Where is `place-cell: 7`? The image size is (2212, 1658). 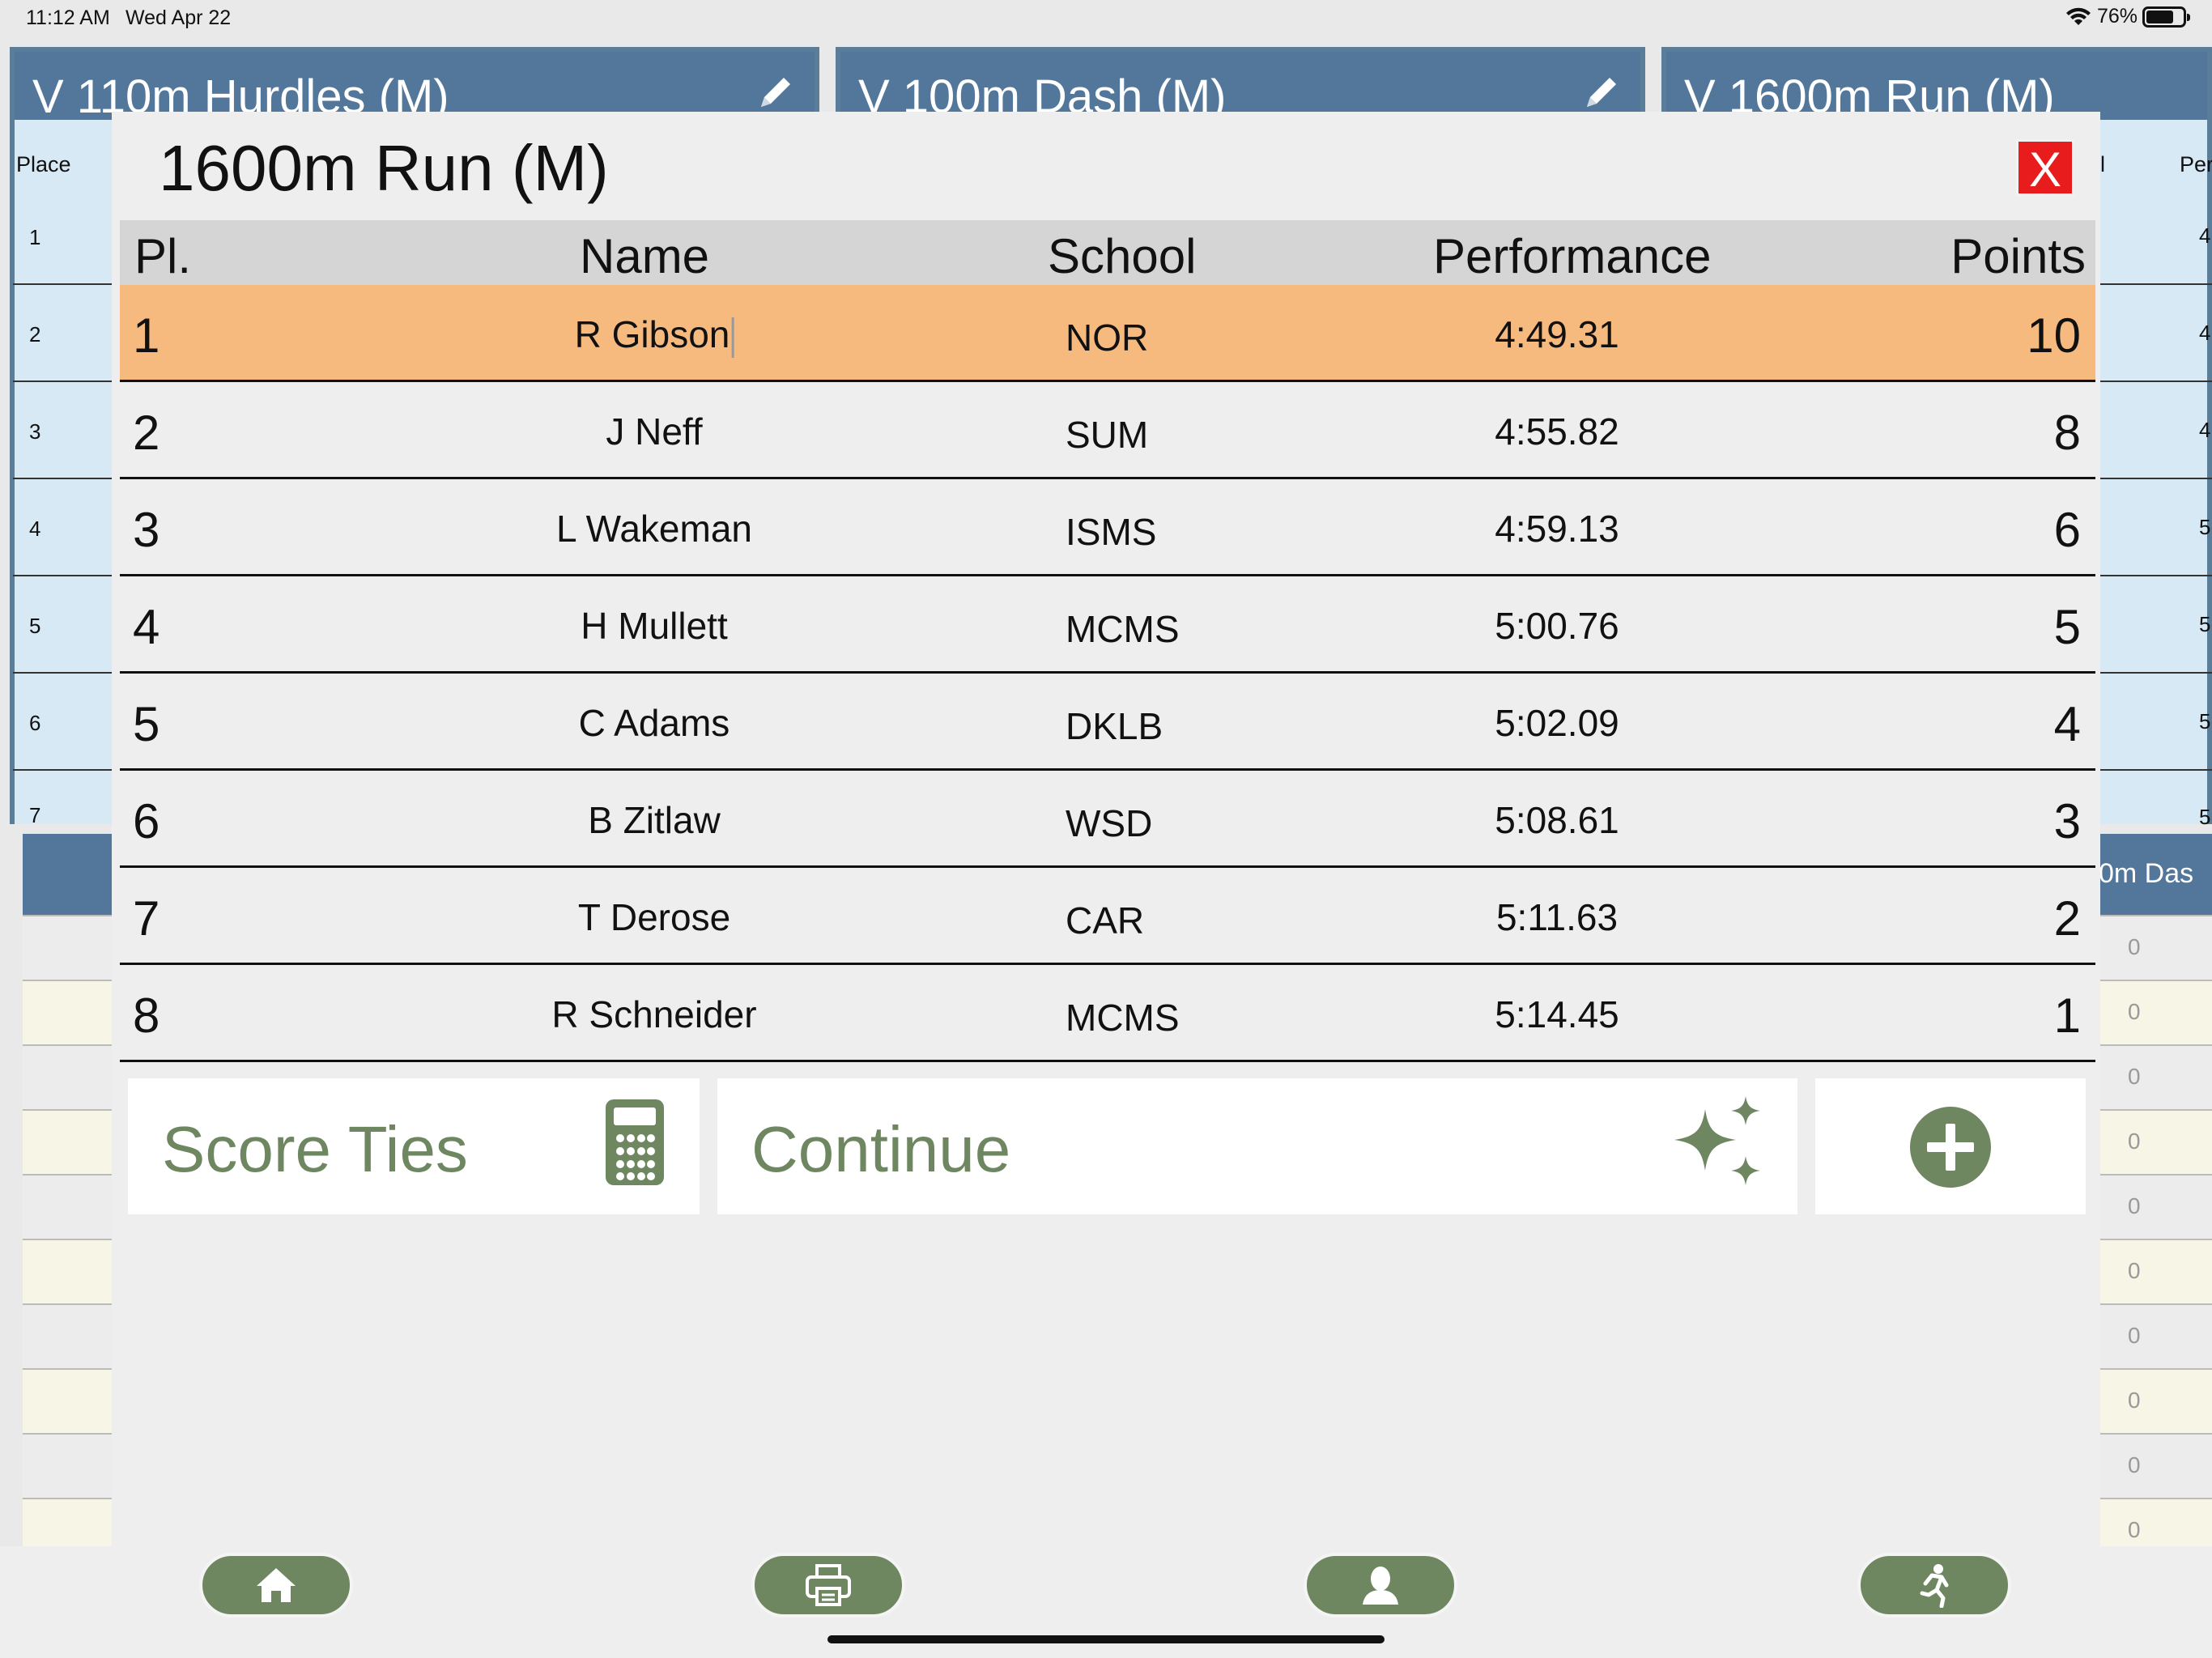 place-cell: 7 is located at coordinates (146, 918).